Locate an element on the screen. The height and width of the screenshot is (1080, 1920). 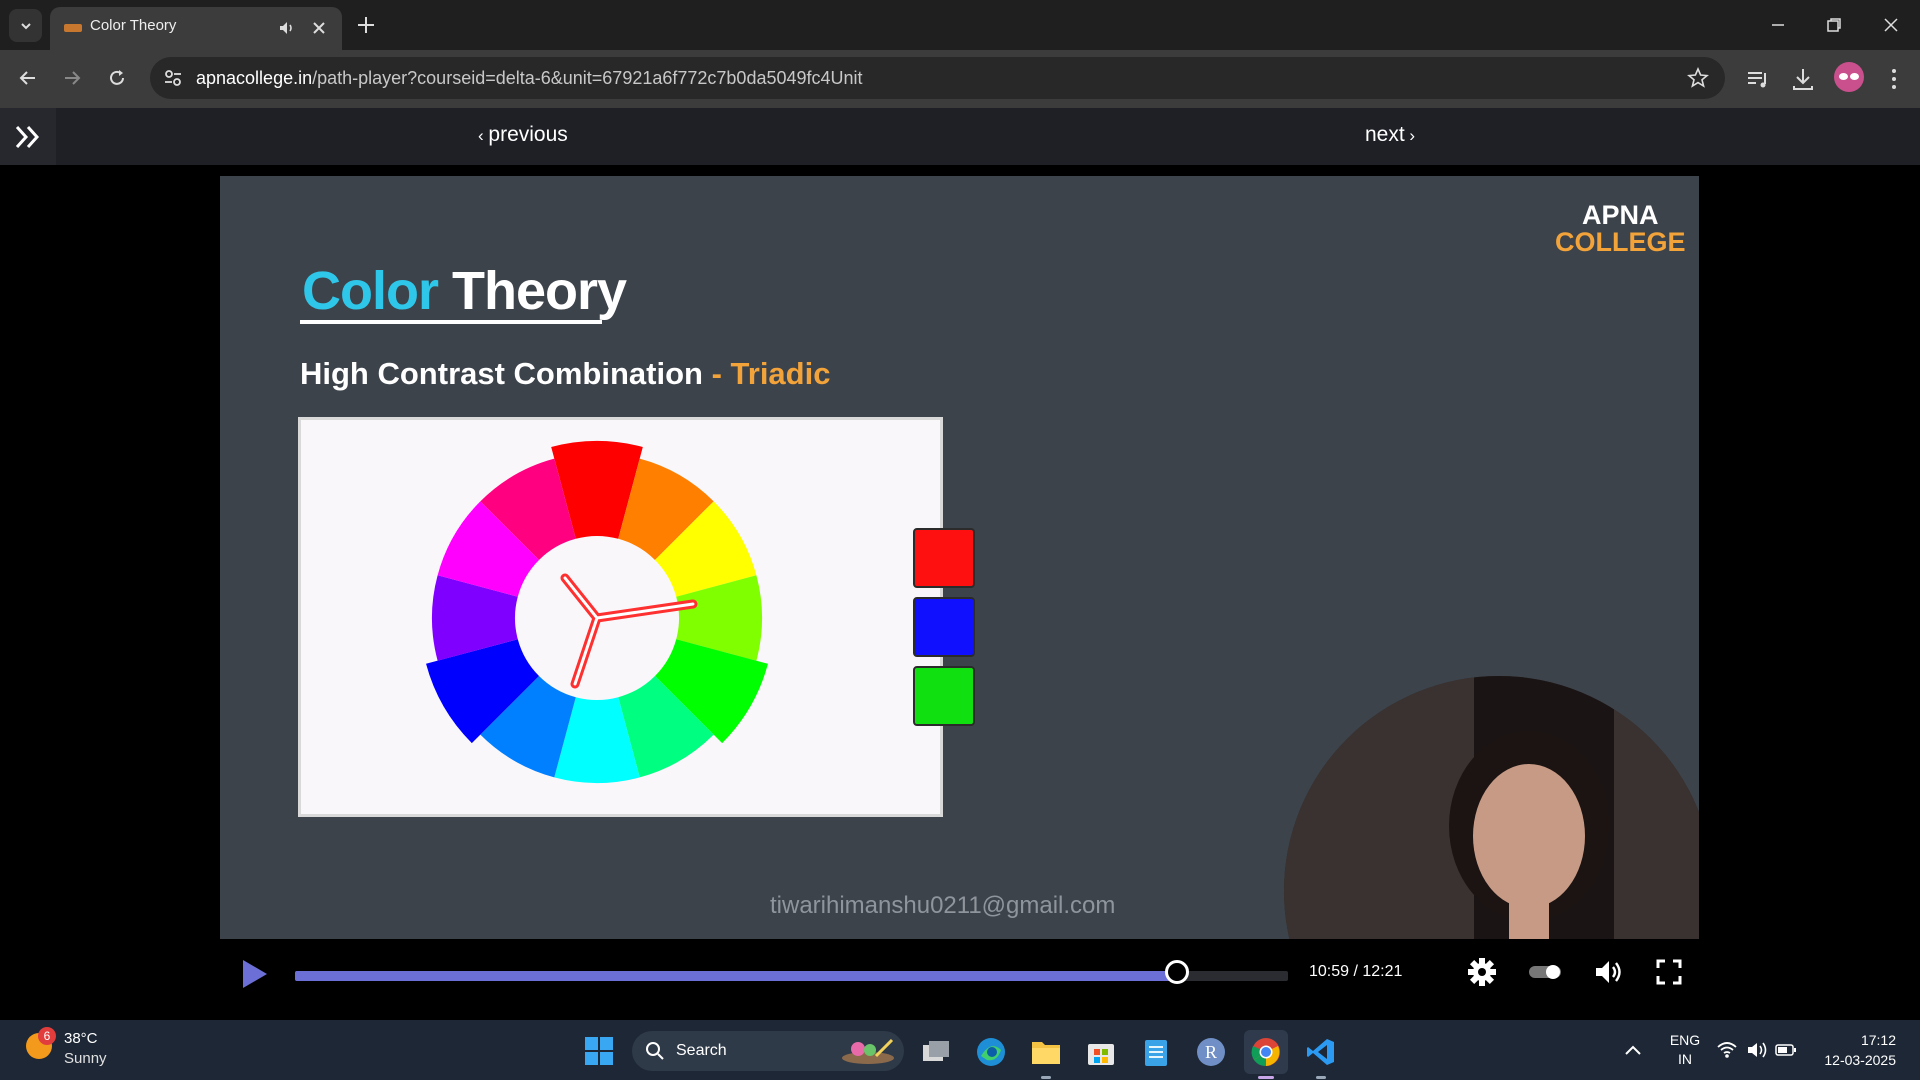
r-app-icon: R is located at coordinates (1211, 1052).